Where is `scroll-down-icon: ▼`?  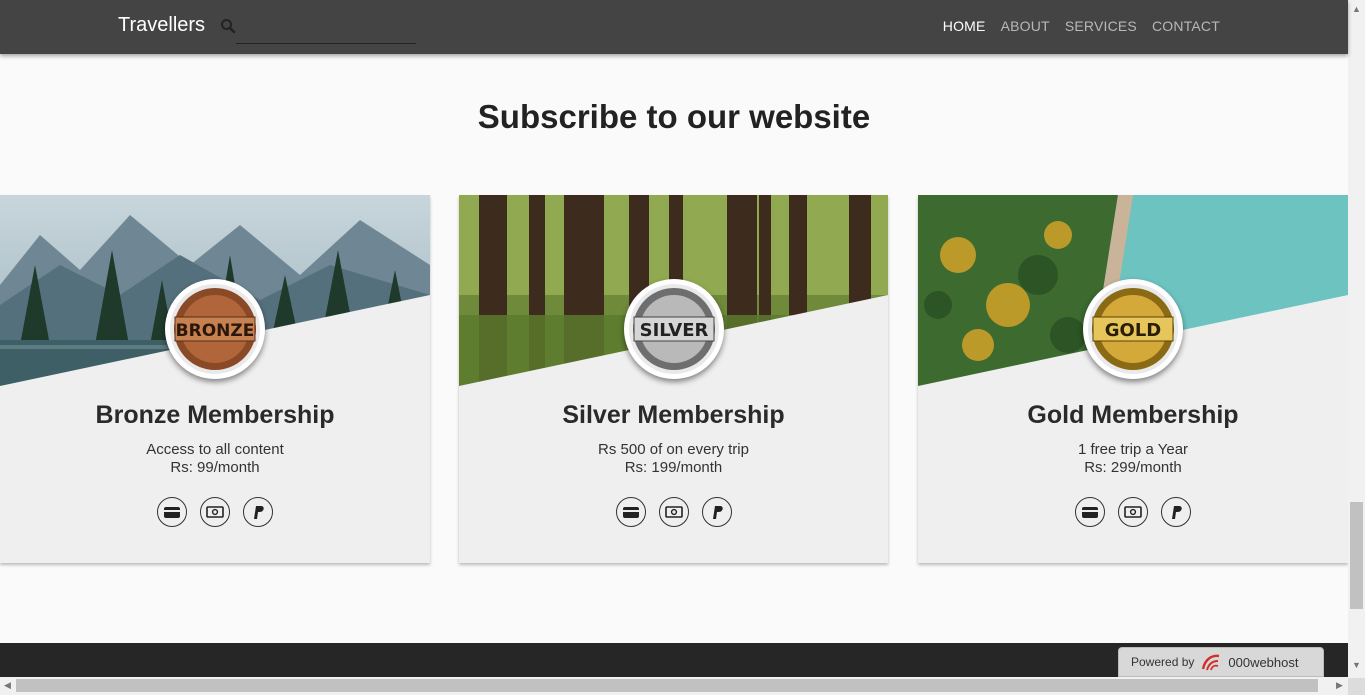
scroll-down-icon: ▼ is located at coordinates (1356, 665).